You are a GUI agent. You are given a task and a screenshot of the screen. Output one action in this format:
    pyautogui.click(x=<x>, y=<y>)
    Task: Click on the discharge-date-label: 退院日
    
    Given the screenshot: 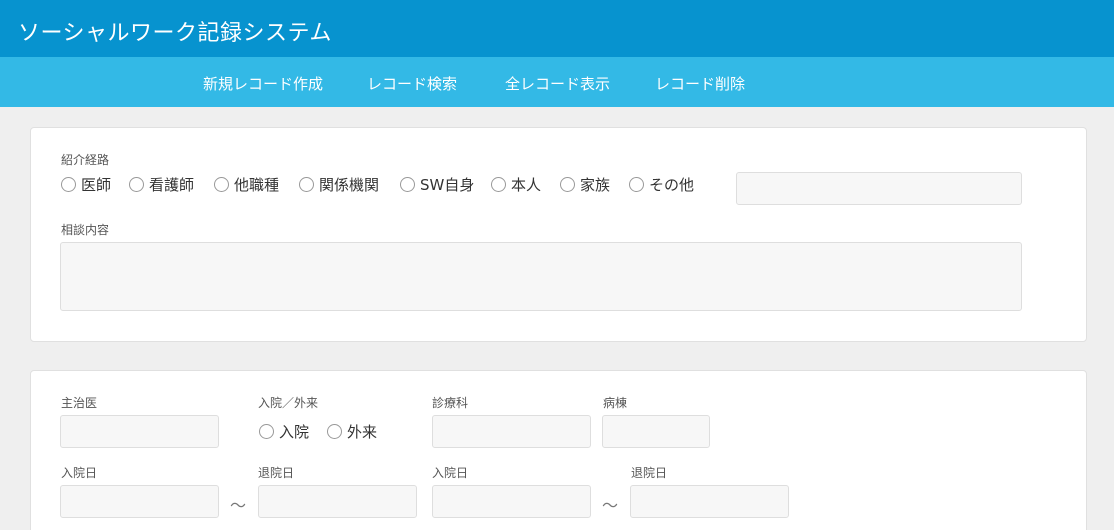 What is the action you would take?
    pyautogui.click(x=276, y=473)
    